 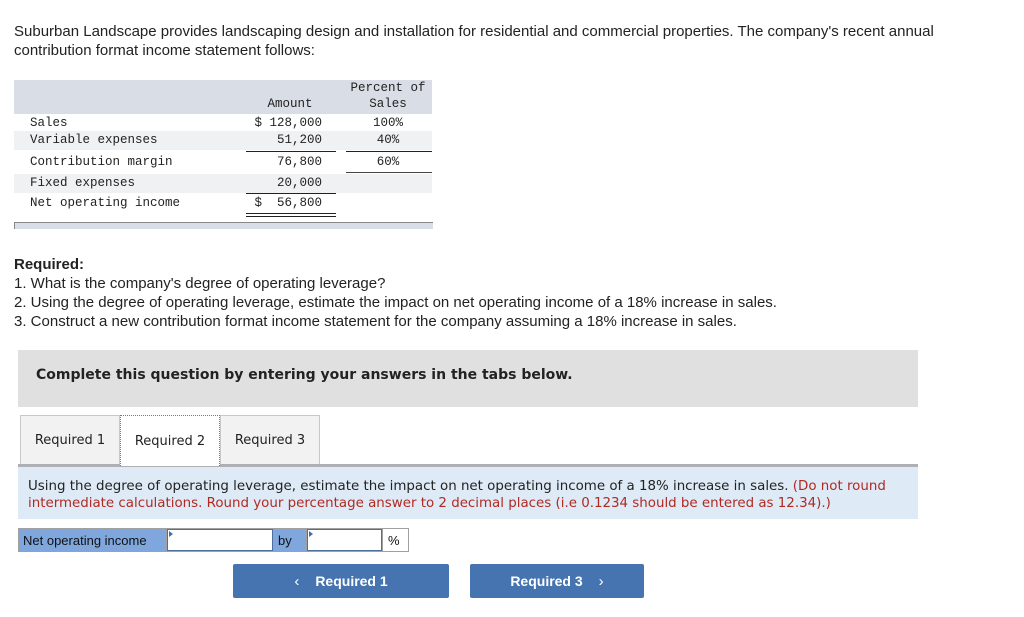 What do you see at coordinates (297, 581) in the screenshot?
I see `chevron-left-icon: ‹` at bounding box center [297, 581].